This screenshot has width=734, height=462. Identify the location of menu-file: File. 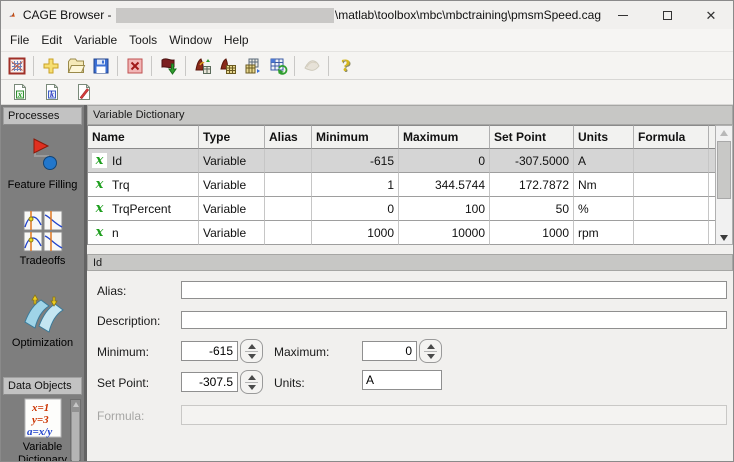
(19, 40).